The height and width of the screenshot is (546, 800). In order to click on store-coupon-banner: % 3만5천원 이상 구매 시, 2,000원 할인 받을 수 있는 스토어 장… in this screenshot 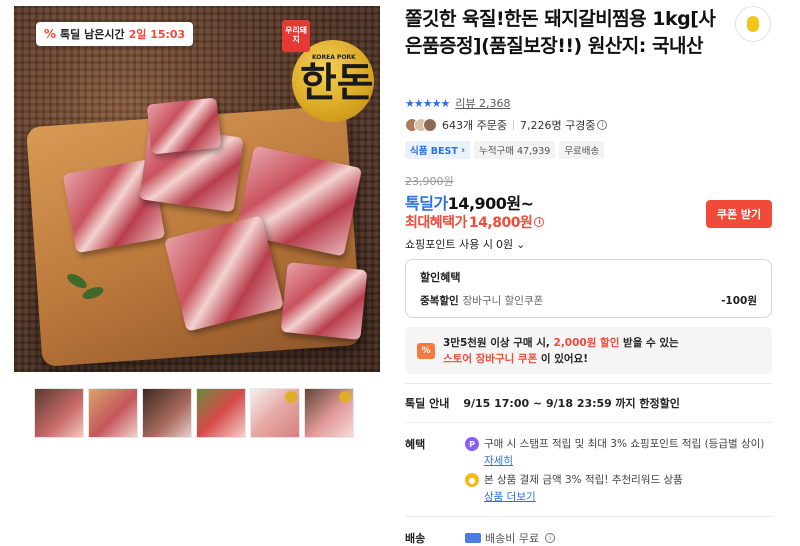, I will do `click(588, 350)`.